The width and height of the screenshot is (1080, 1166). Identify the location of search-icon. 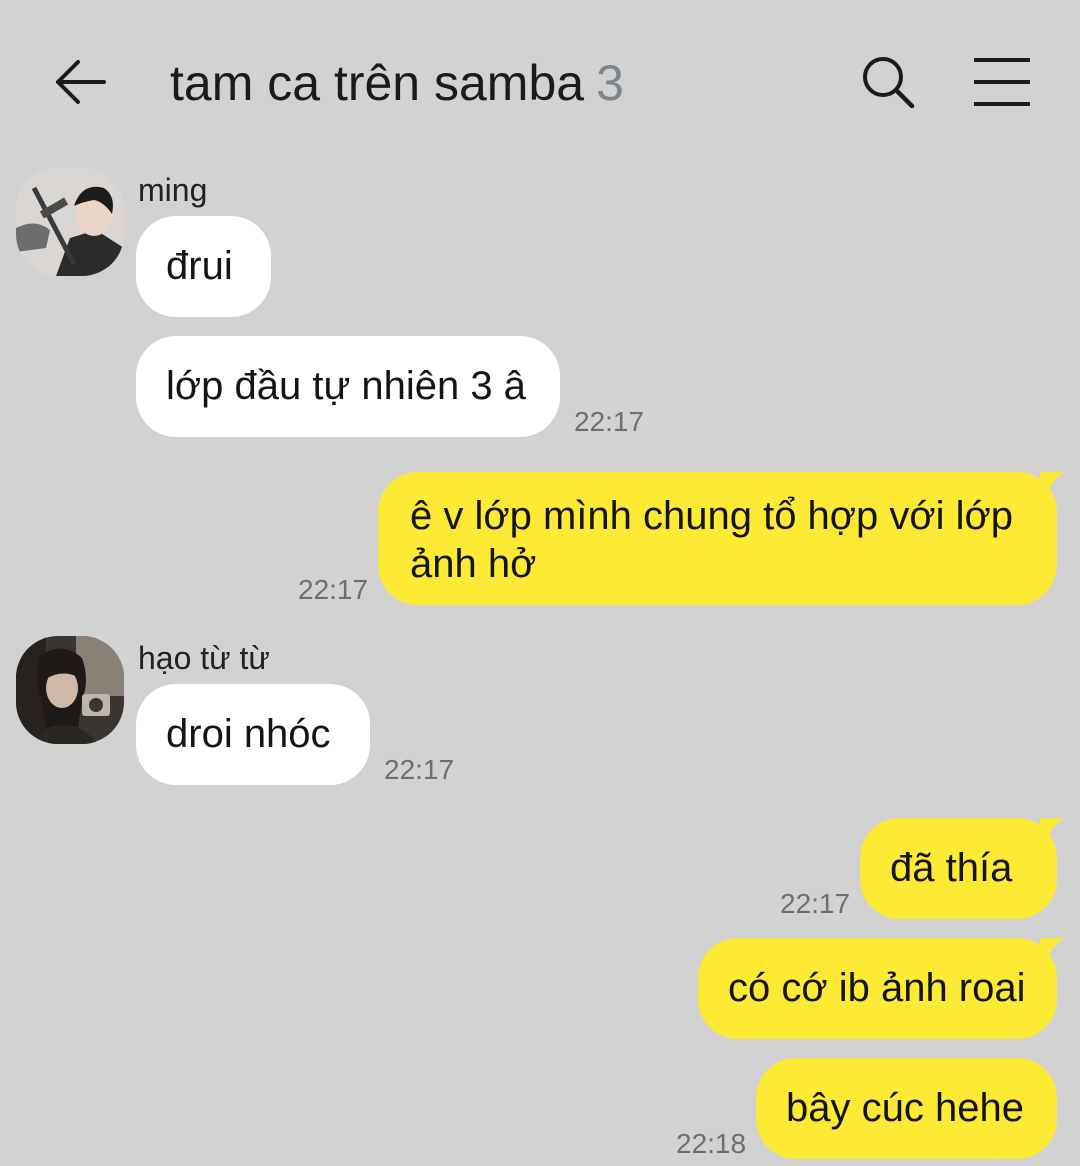
(889, 83).